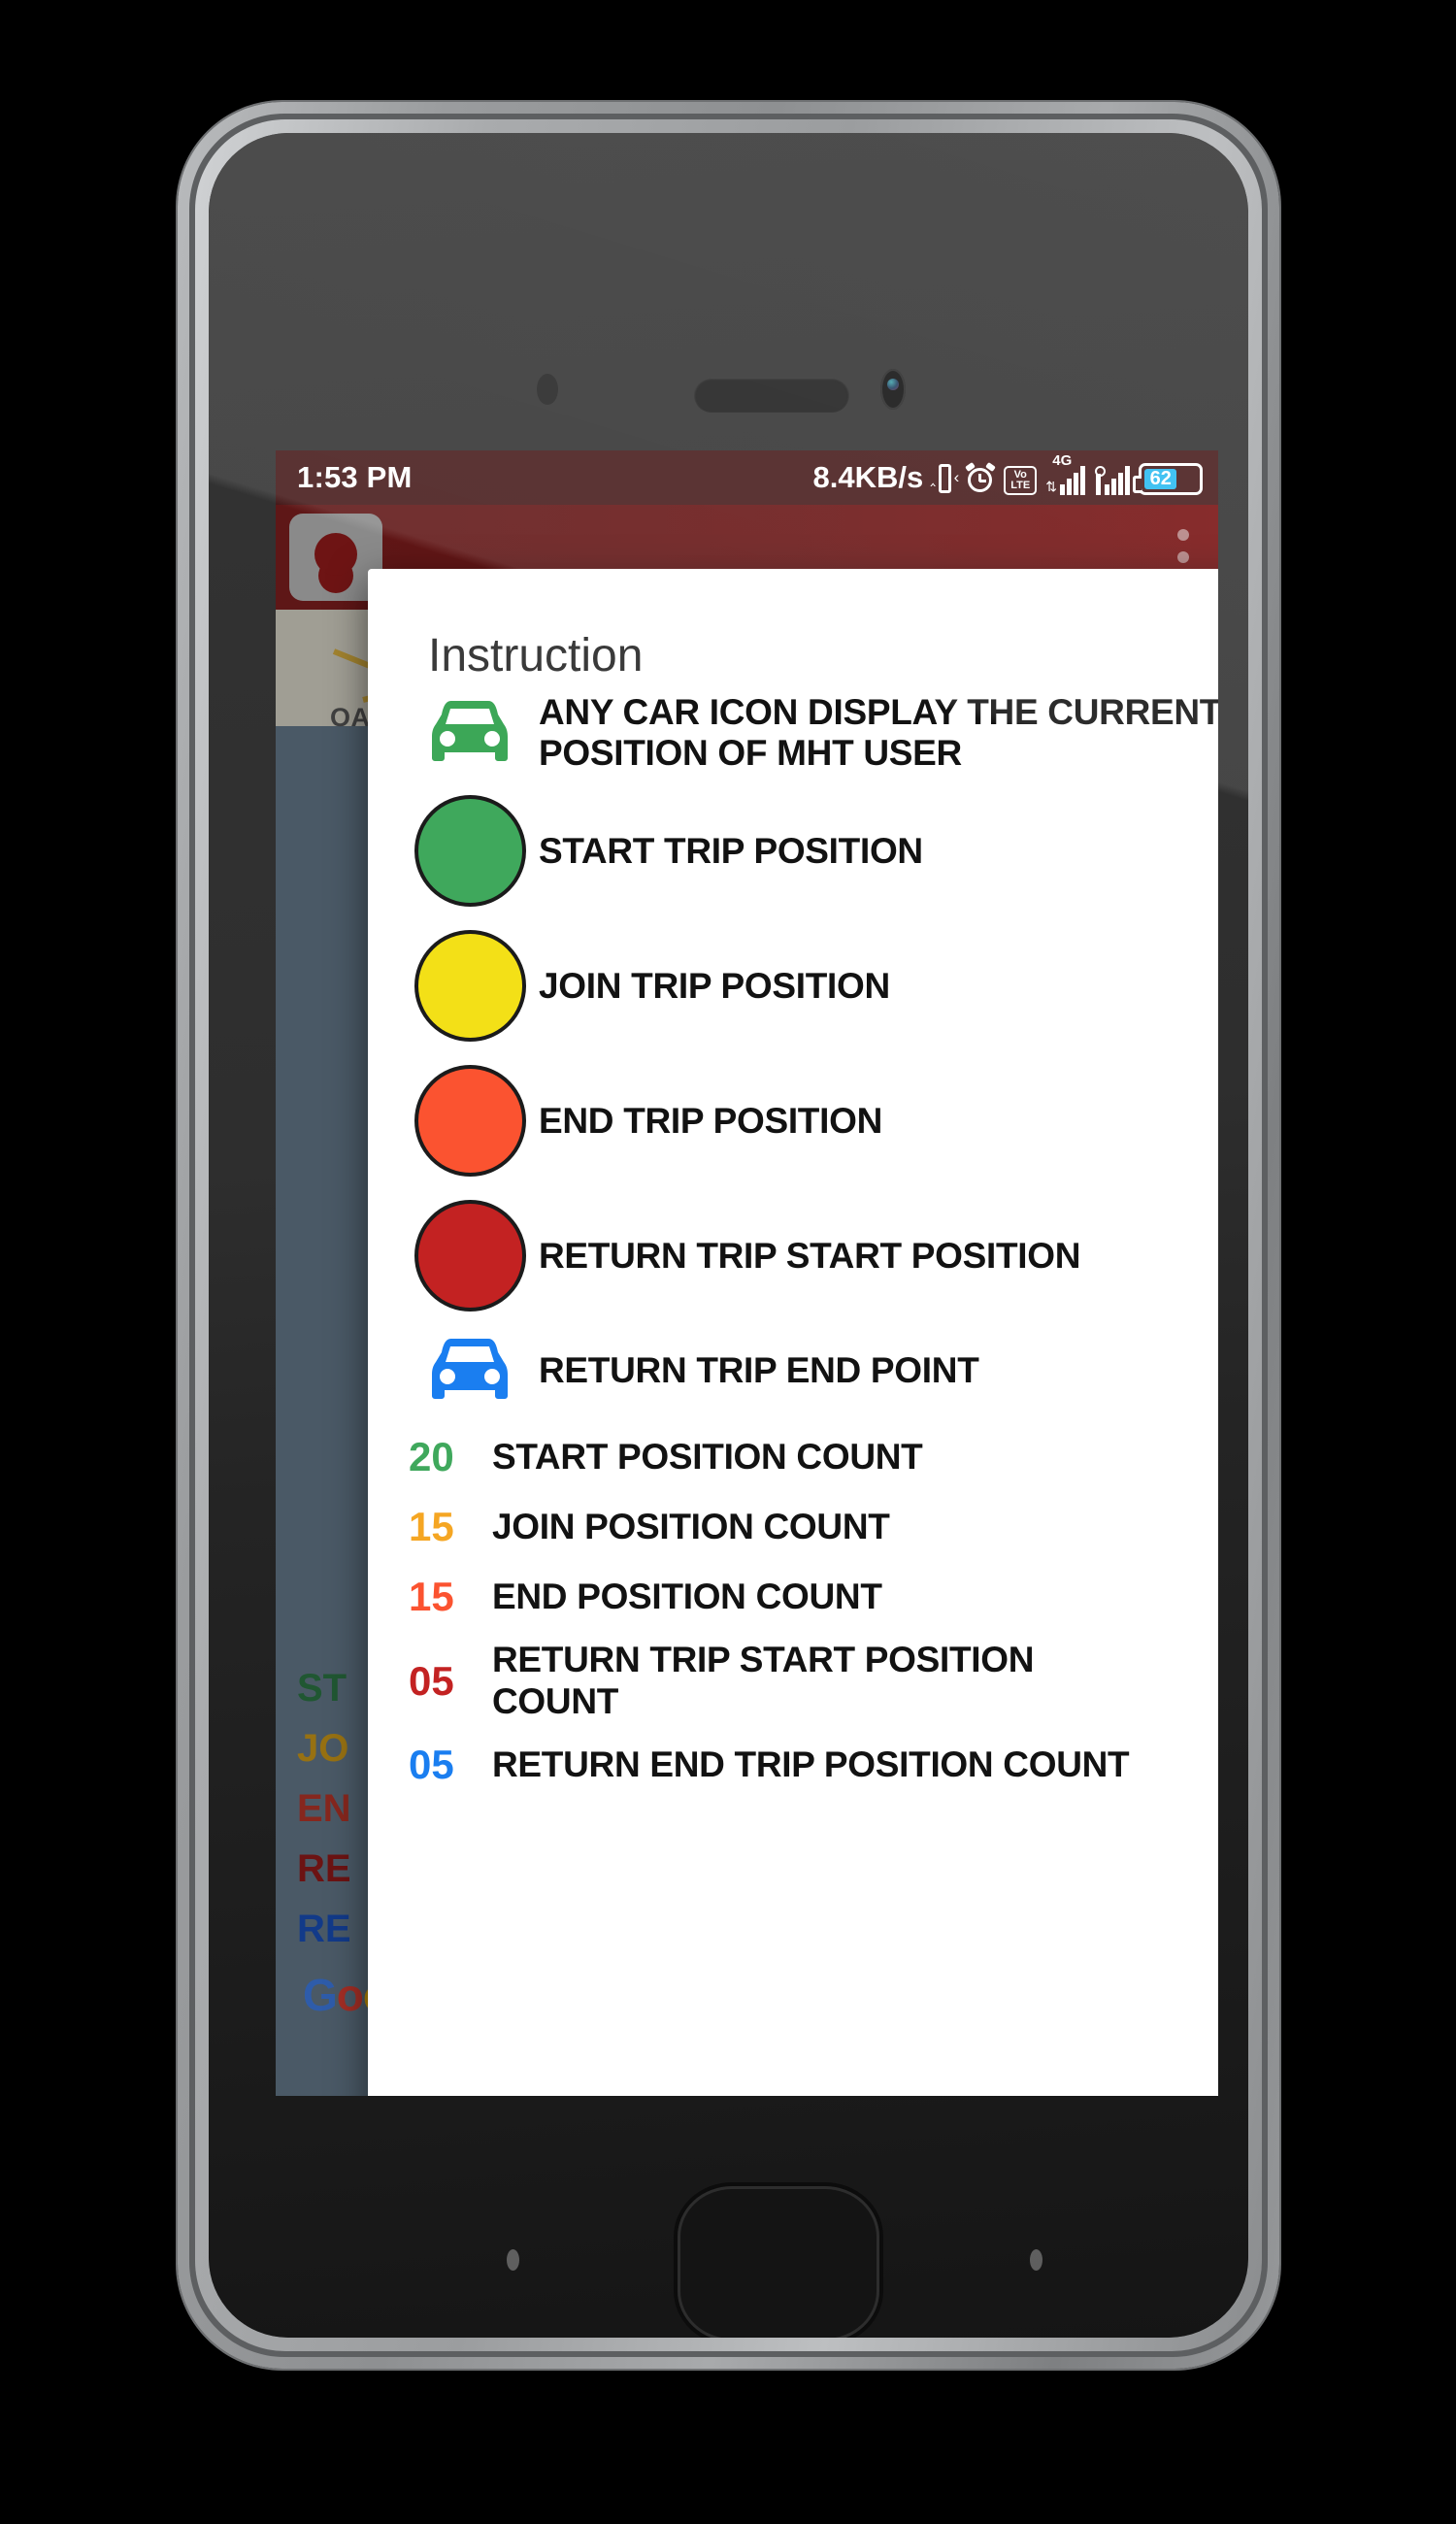 The width and height of the screenshot is (1456, 2524). Describe the element at coordinates (687, 1597) in the screenshot. I see `count-label: END POSITION COUNT` at that location.